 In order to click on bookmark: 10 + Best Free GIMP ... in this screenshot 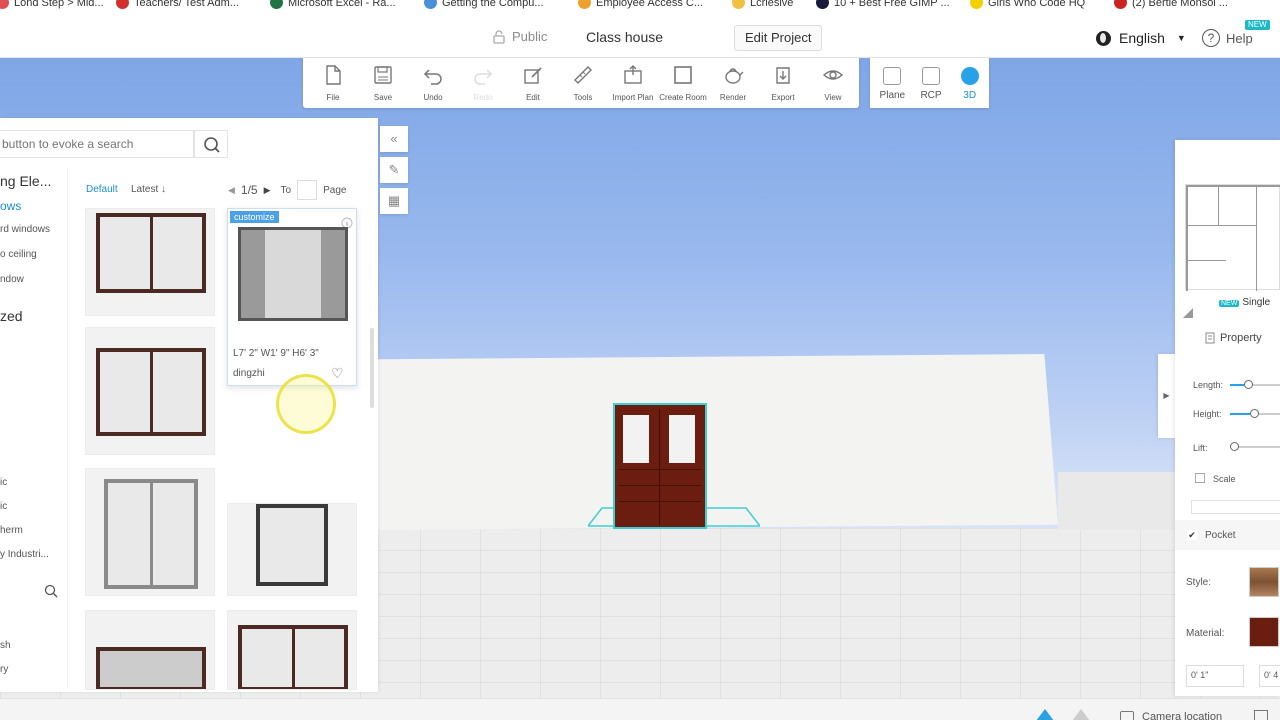, I will do `click(883, 4)`.